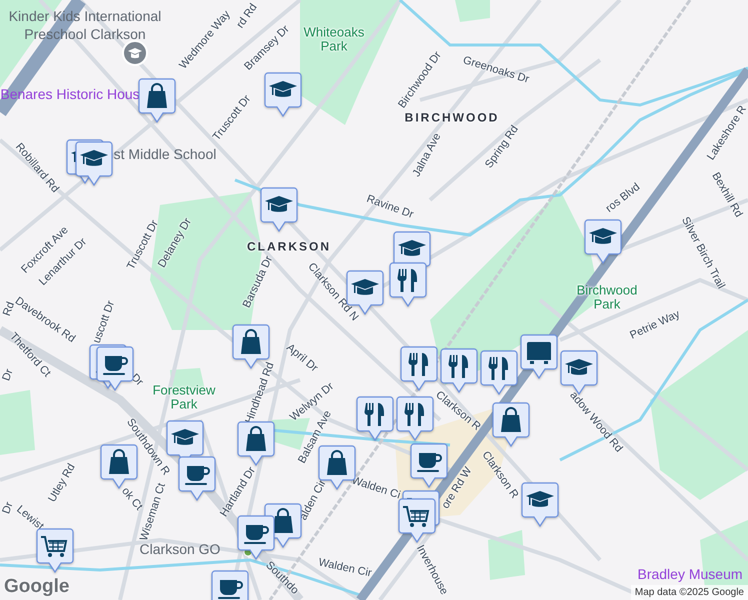 The image size is (748, 600). What do you see at coordinates (457, 488) in the screenshot?
I see `street-name: ore Rd W` at bounding box center [457, 488].